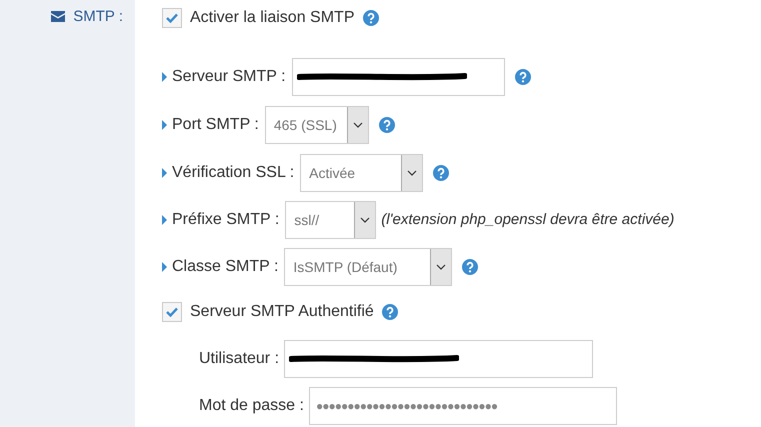 This screenshot has height=427, width=761. Describe the element at coordinates (58, 16) in the screenshot. I see `envelope-icon` at that location.